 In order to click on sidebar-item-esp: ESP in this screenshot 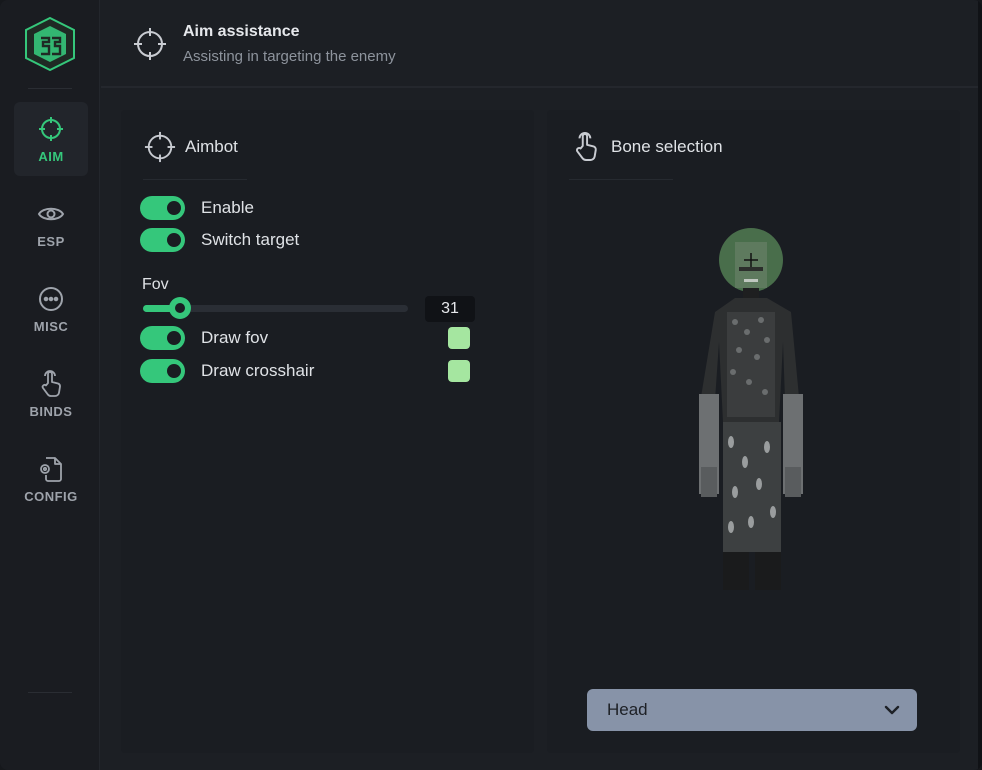, I will do `click(51, 224)`.